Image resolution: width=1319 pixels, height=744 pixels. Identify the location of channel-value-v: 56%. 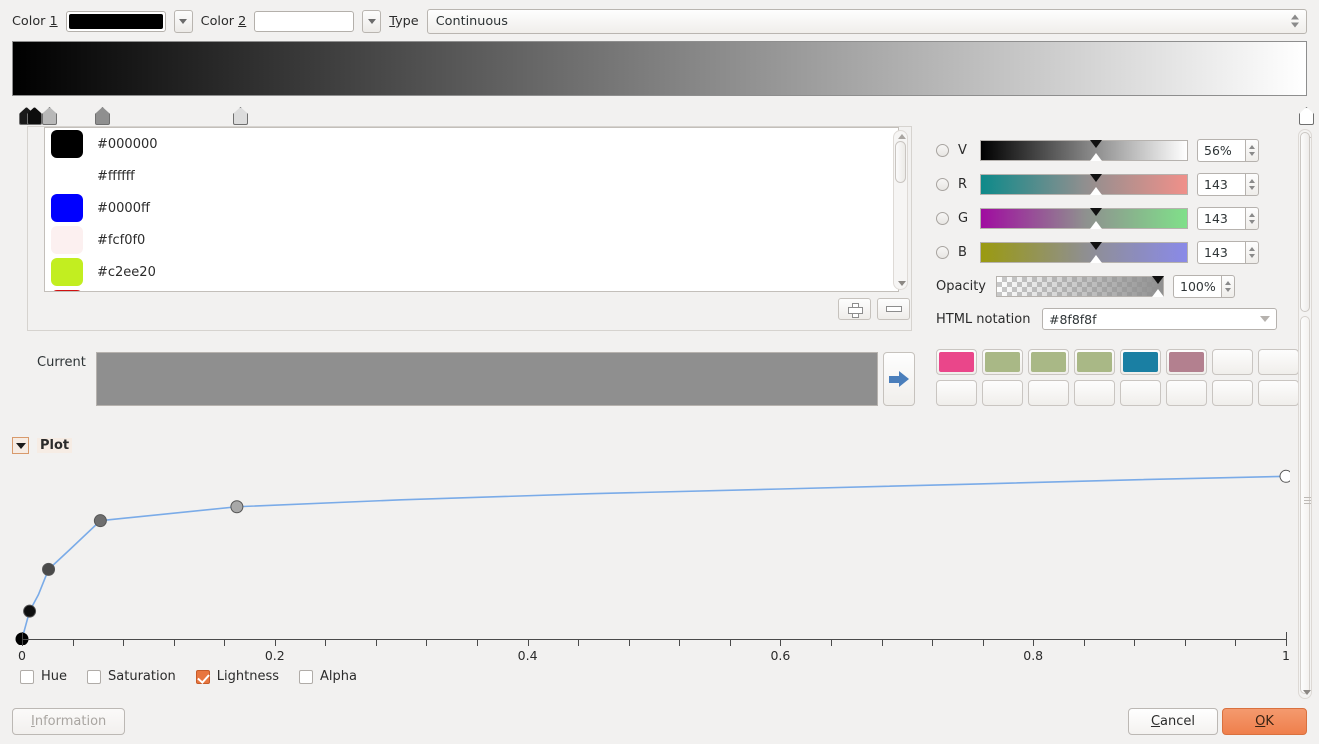
(1221, 150).